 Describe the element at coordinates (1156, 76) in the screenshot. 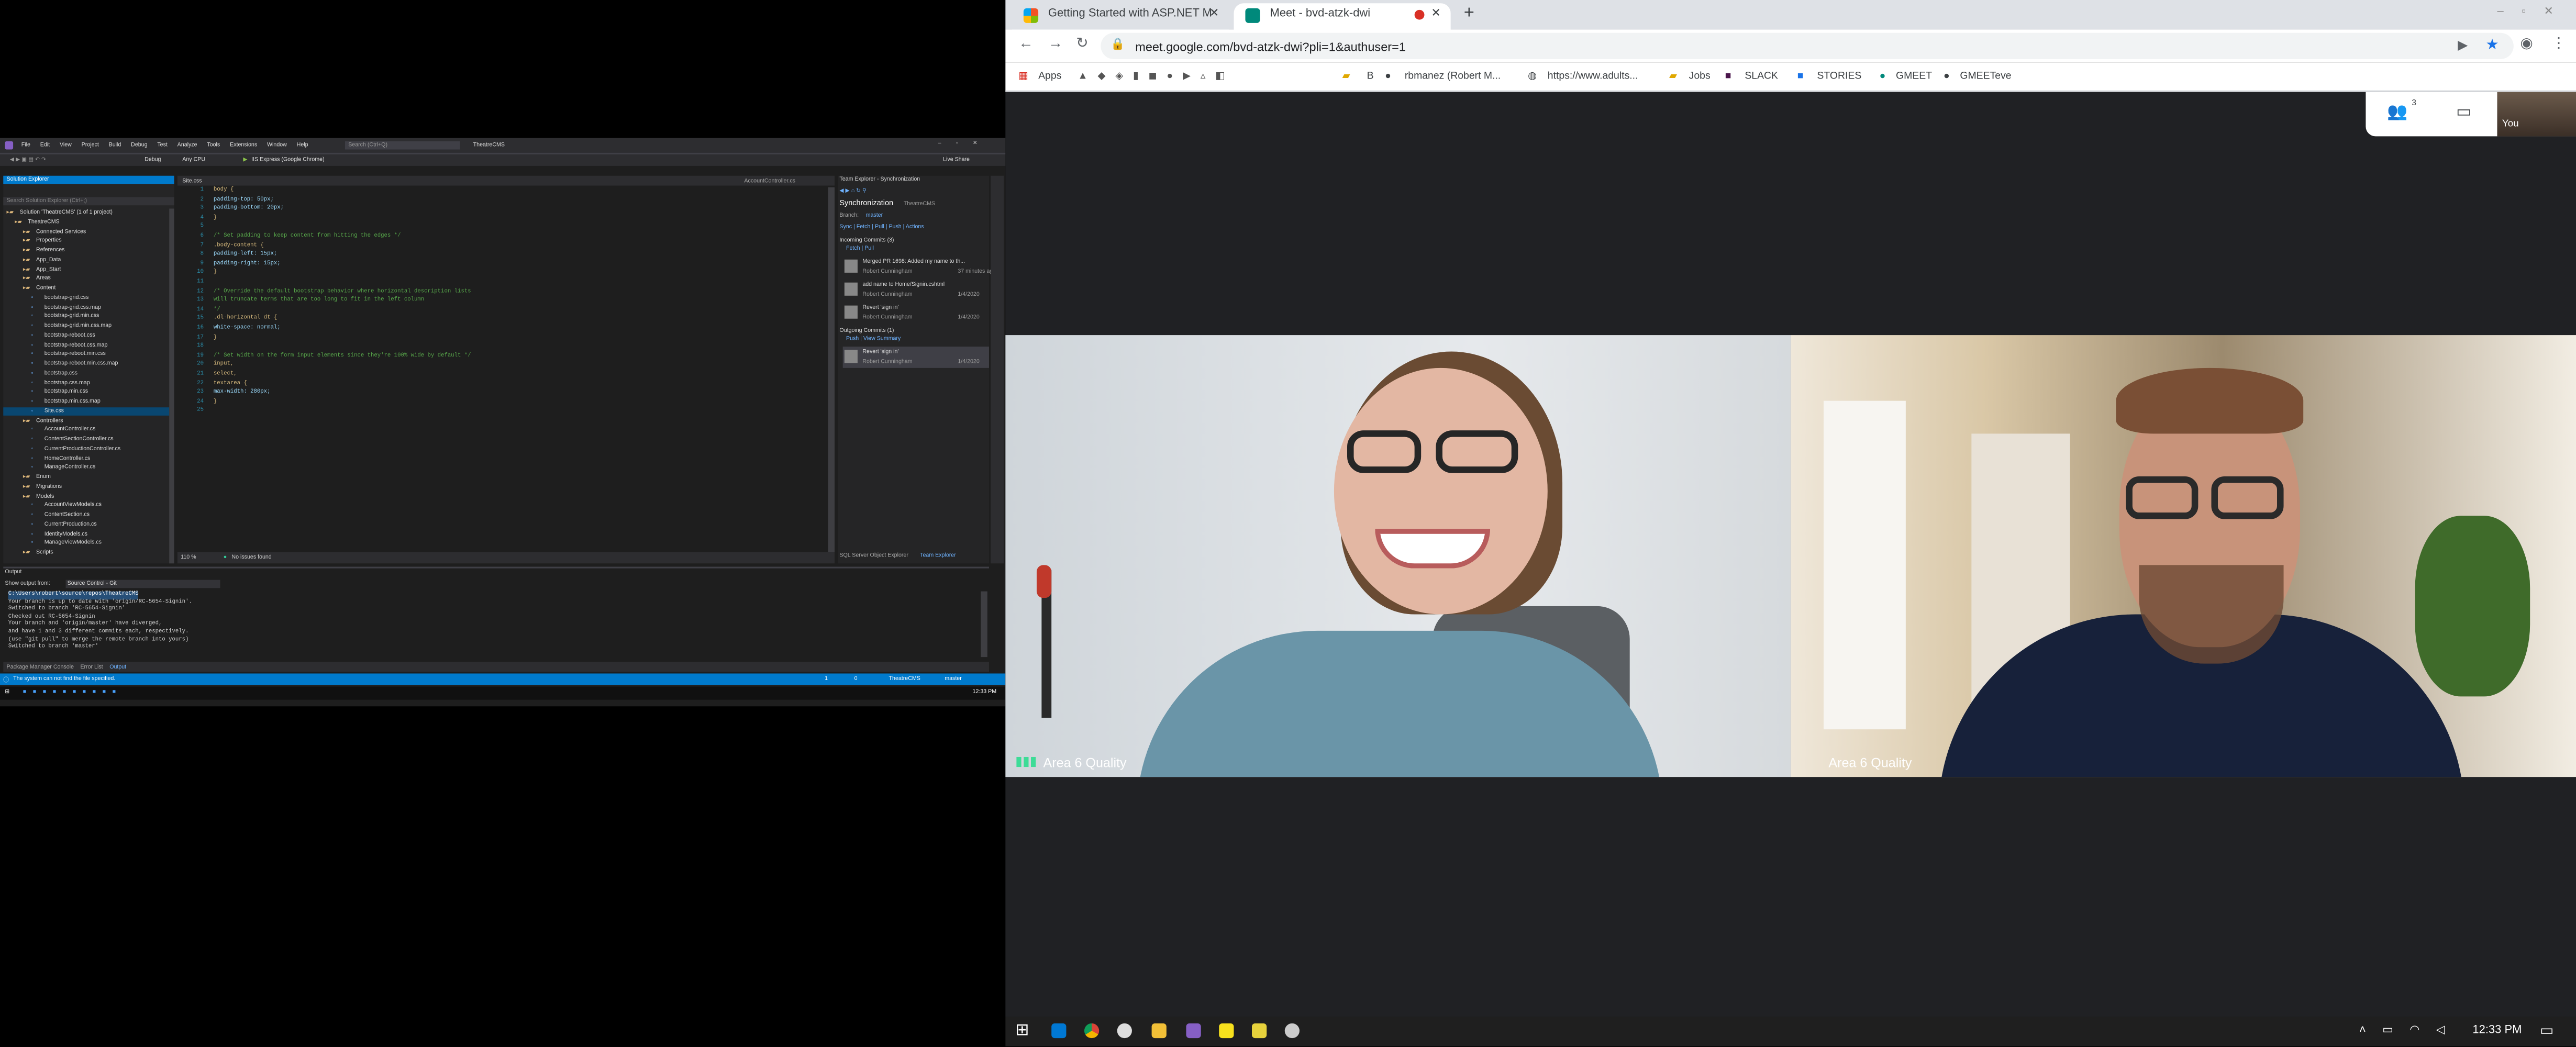

I see `bookmark-icons-row: ▲◆◈▮◼●▶▵◧` at that location.